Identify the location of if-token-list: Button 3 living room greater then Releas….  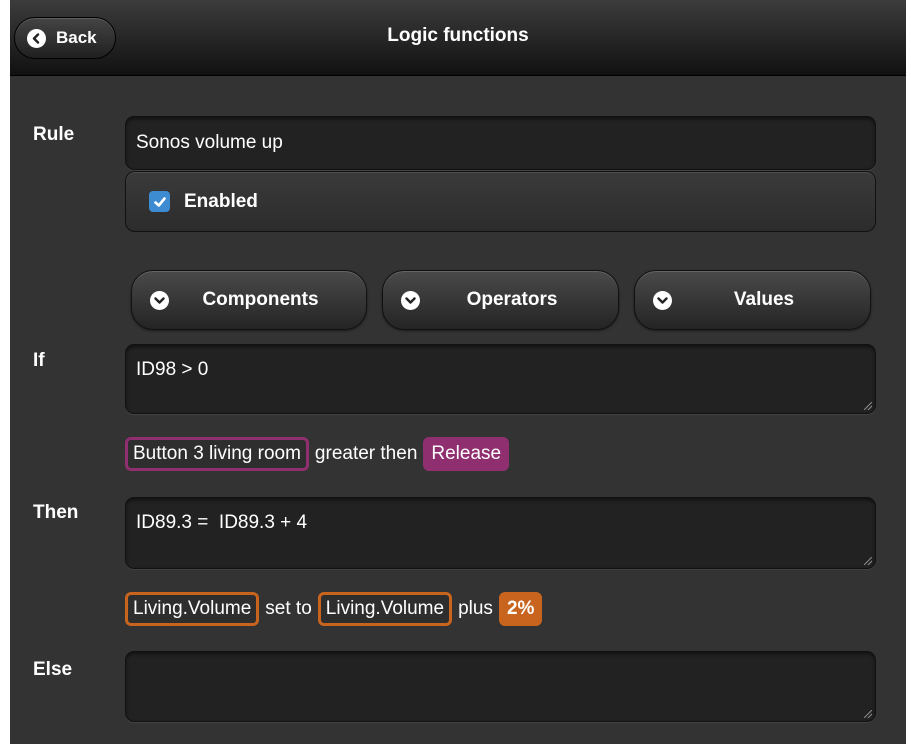
(317, 454).